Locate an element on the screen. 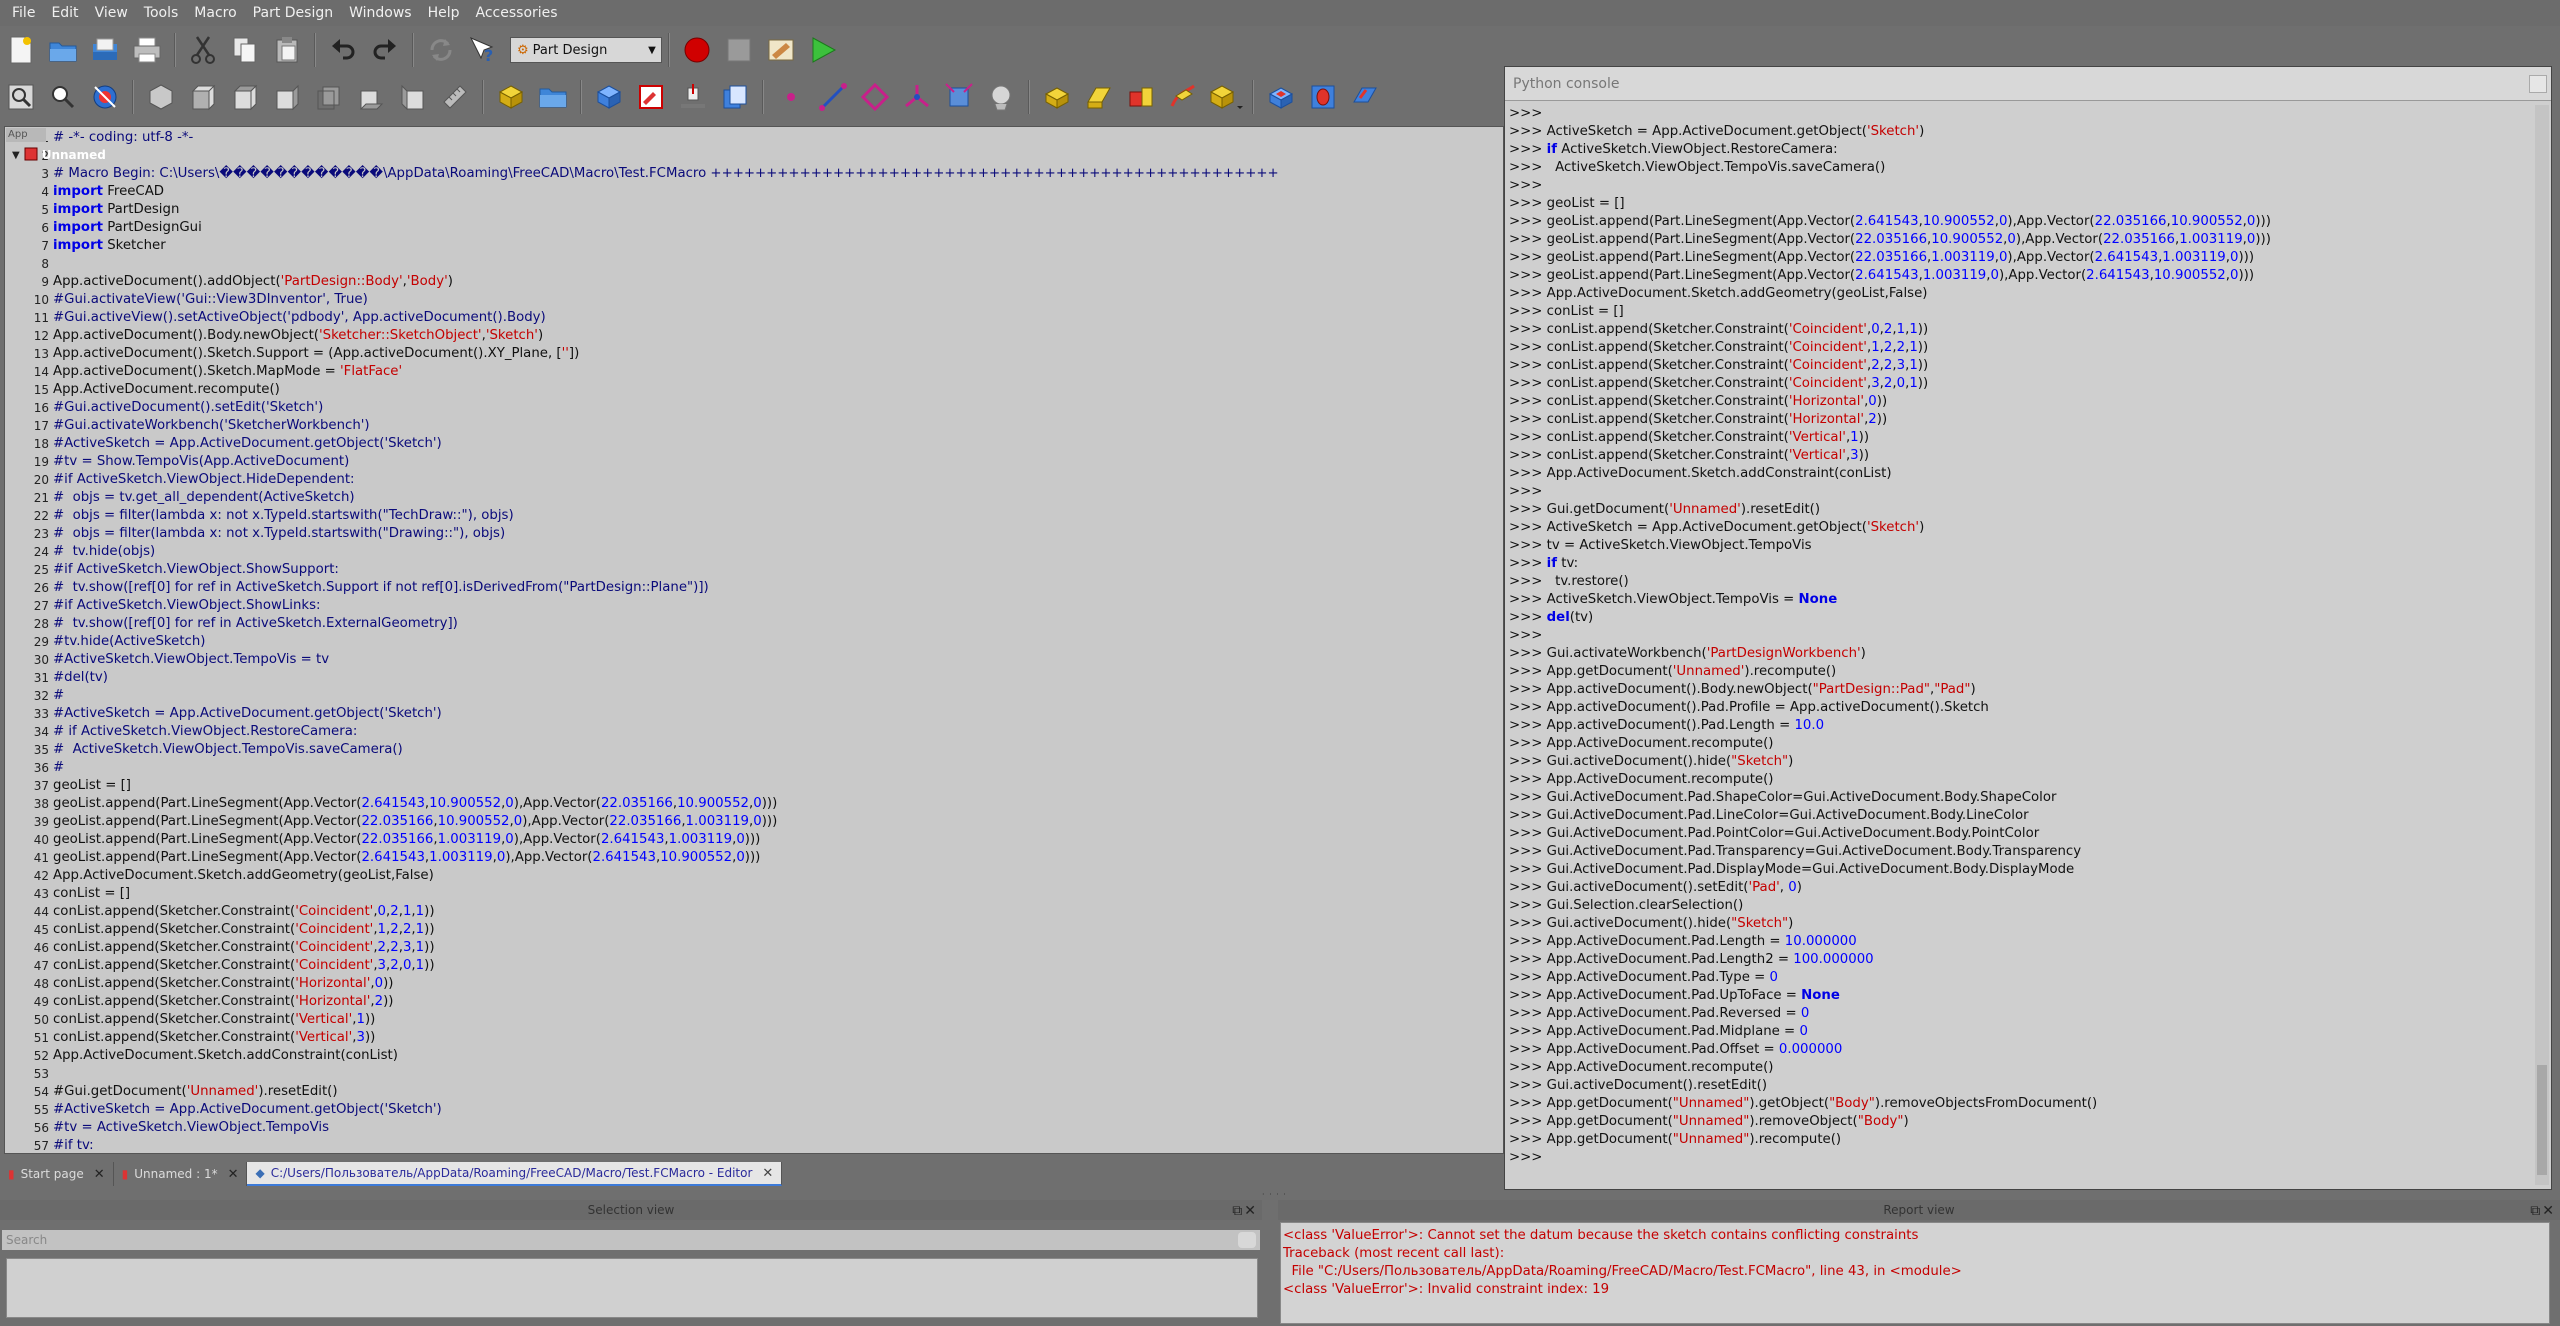  editor-line: 37 geoList = [] is located at coordinates (754, 786).